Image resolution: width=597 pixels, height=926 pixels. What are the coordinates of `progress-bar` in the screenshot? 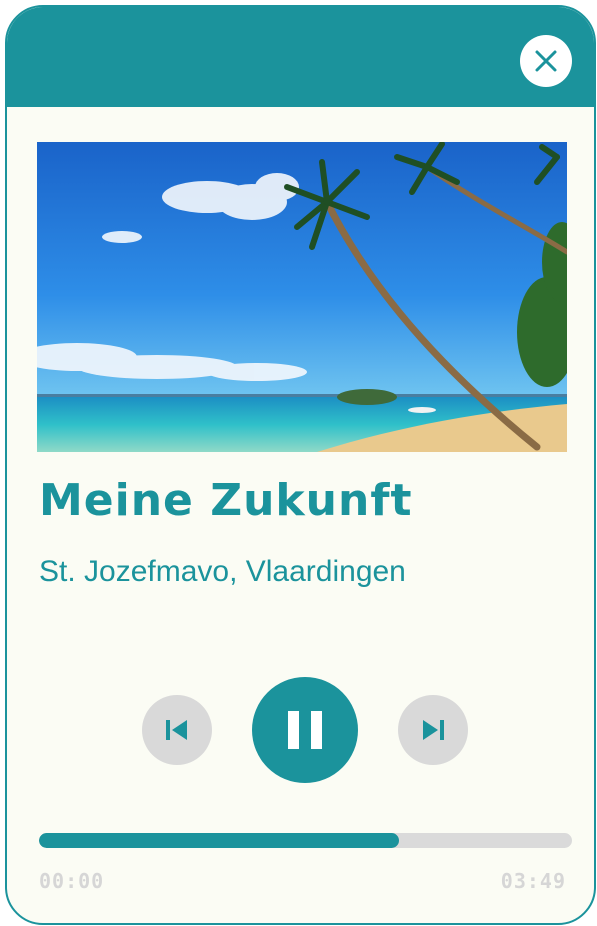 It's located at (305, 840).